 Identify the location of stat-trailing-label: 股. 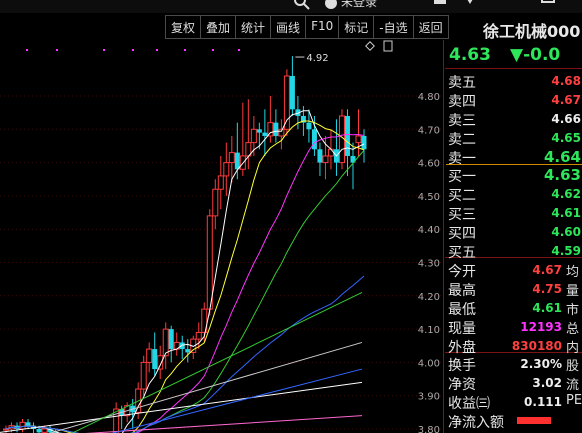
(573, 366).